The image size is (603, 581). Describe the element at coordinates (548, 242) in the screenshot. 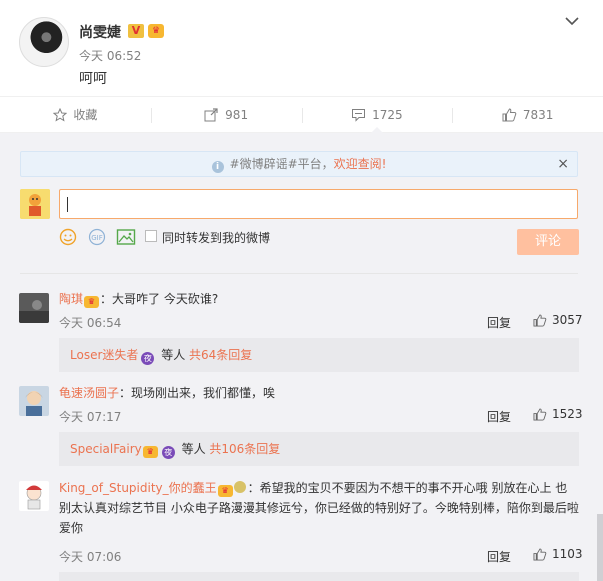

I see `submit-comment-button: 评论` at that location.